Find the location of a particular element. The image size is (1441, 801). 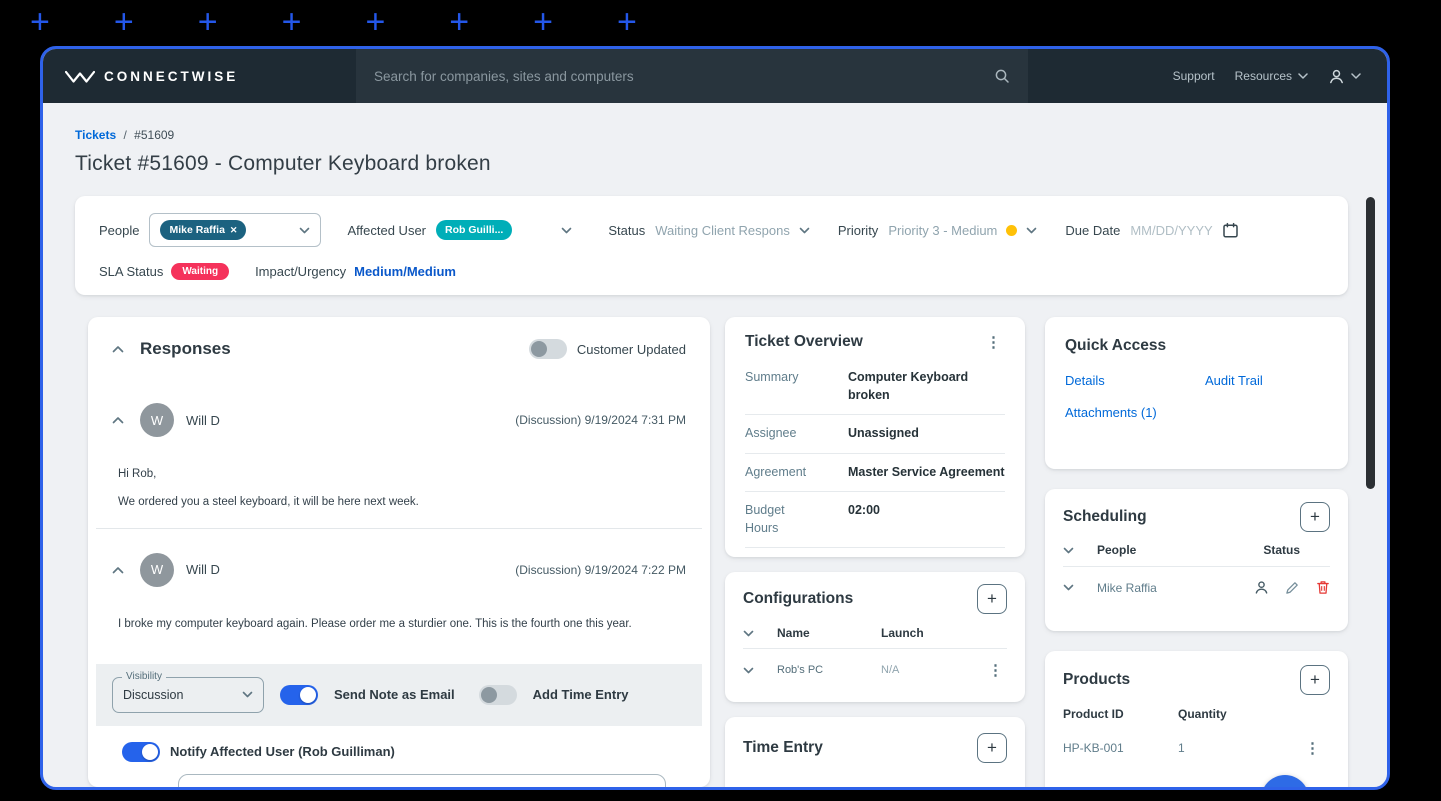

schedule-row-actions is located at coordinates (1292, 587).